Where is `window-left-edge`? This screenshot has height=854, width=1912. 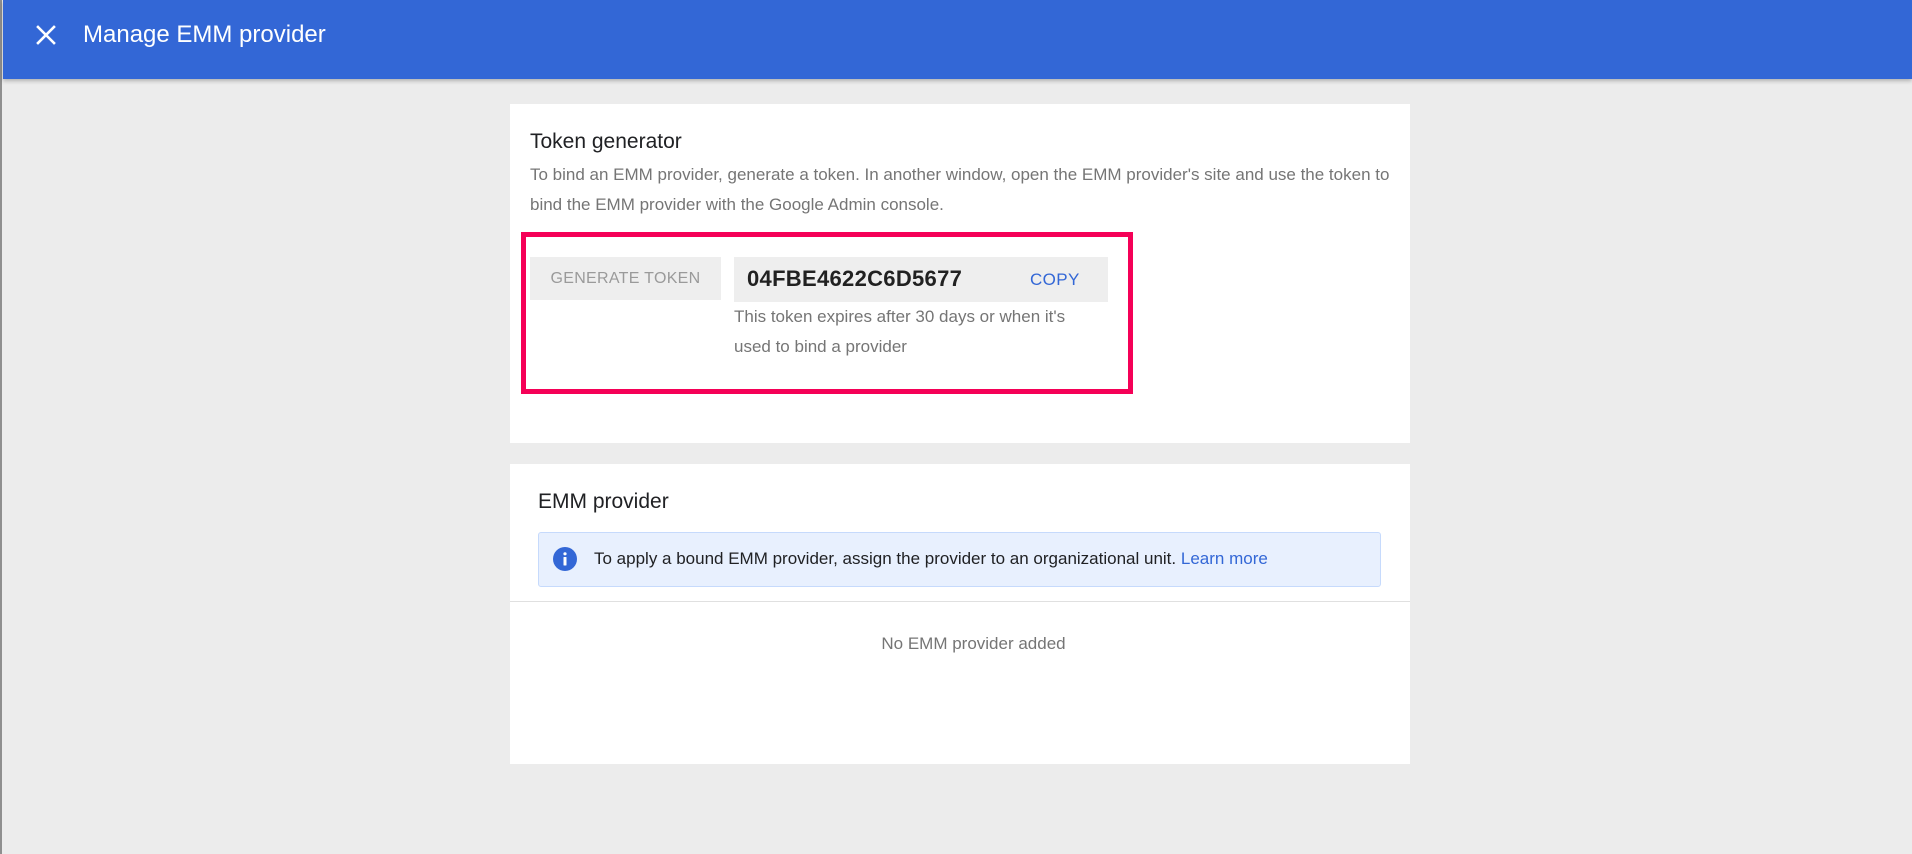 window-left-edge is located at coordinates (1, 427).